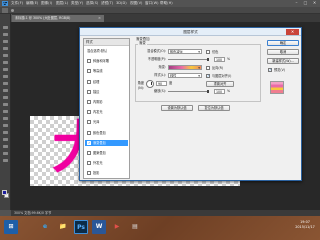  I want to click on document-tab: 未标题-1 @ 300% (大肚图层, RGB/8), so click(58, 18).